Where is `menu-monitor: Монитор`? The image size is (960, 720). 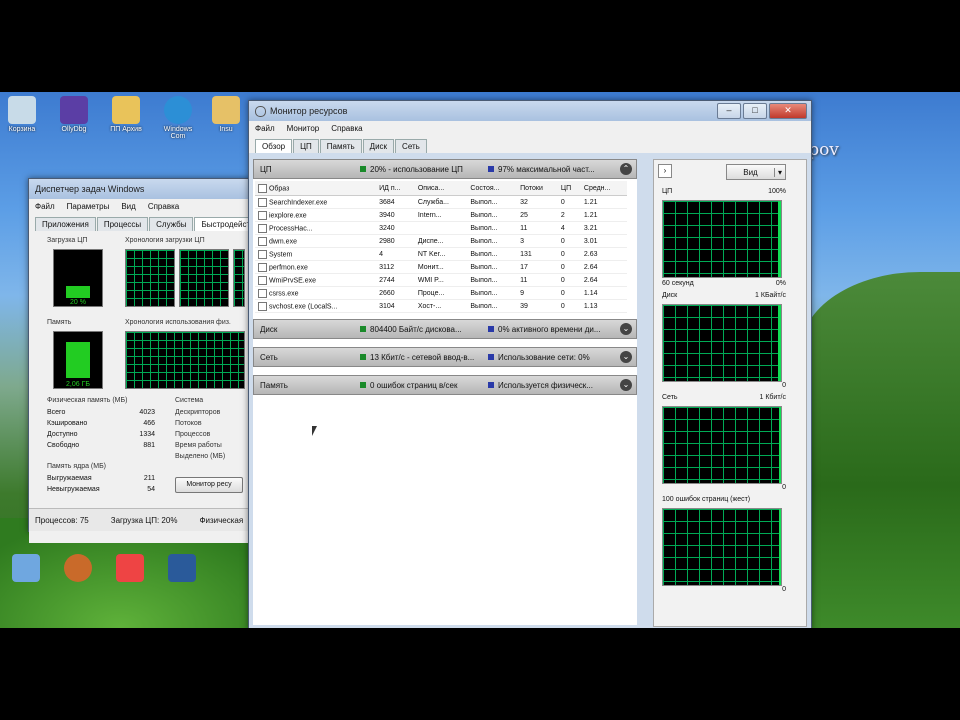 menu-monitor: Монитор is located at coordinates (303, 128).